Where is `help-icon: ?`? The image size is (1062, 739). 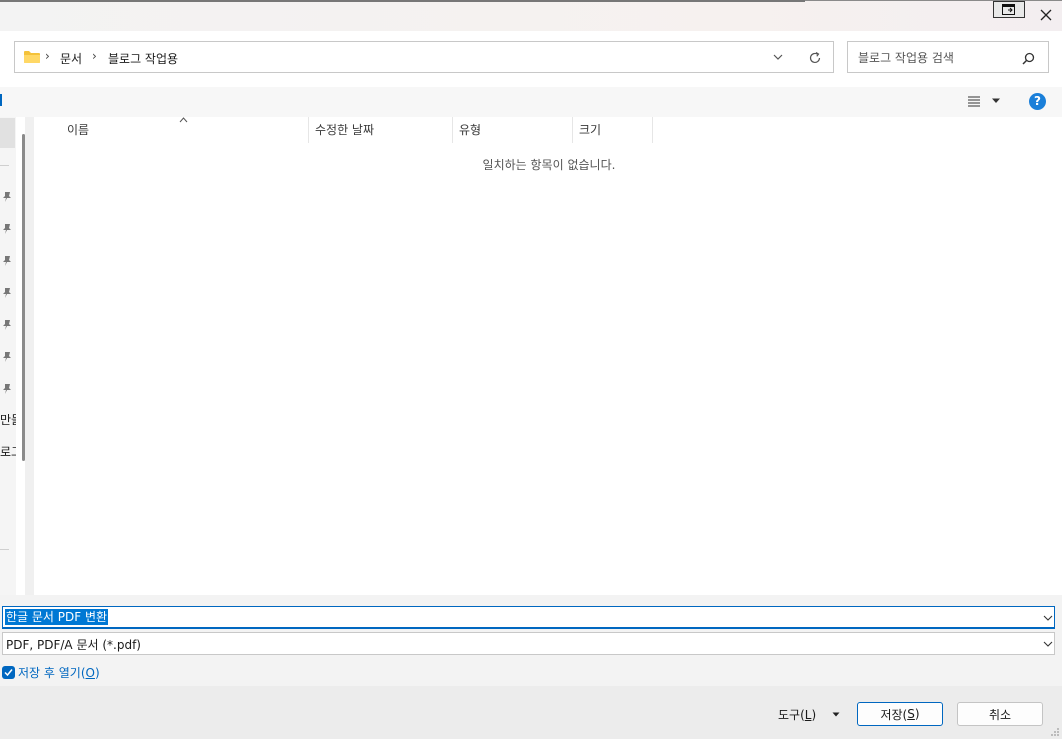 help-icon: ? is located at coordinates (1037, 101).